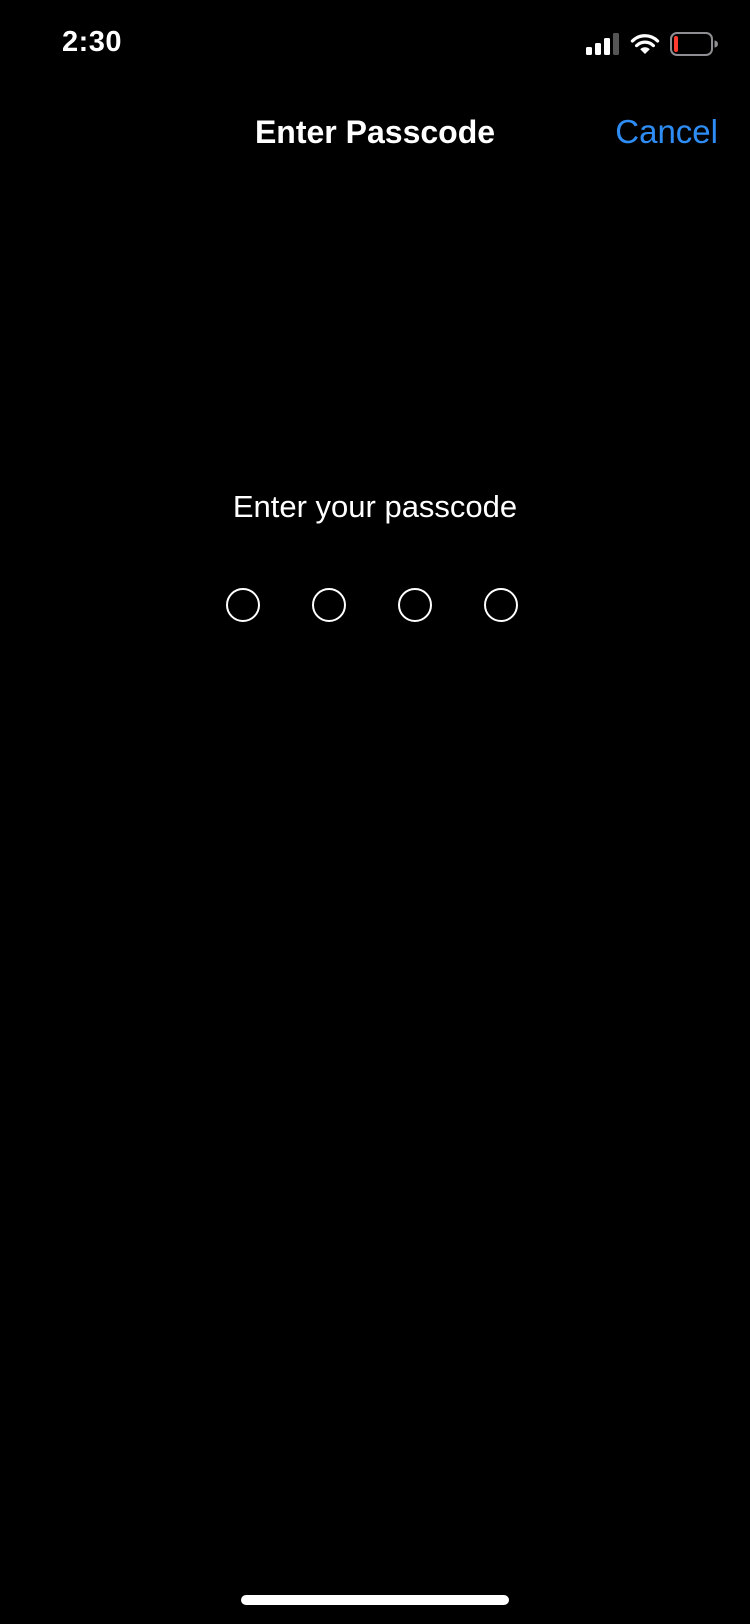  Describe the element at coordinates (375, 608) in the screenshot. I see `passcode-dots` at that location.